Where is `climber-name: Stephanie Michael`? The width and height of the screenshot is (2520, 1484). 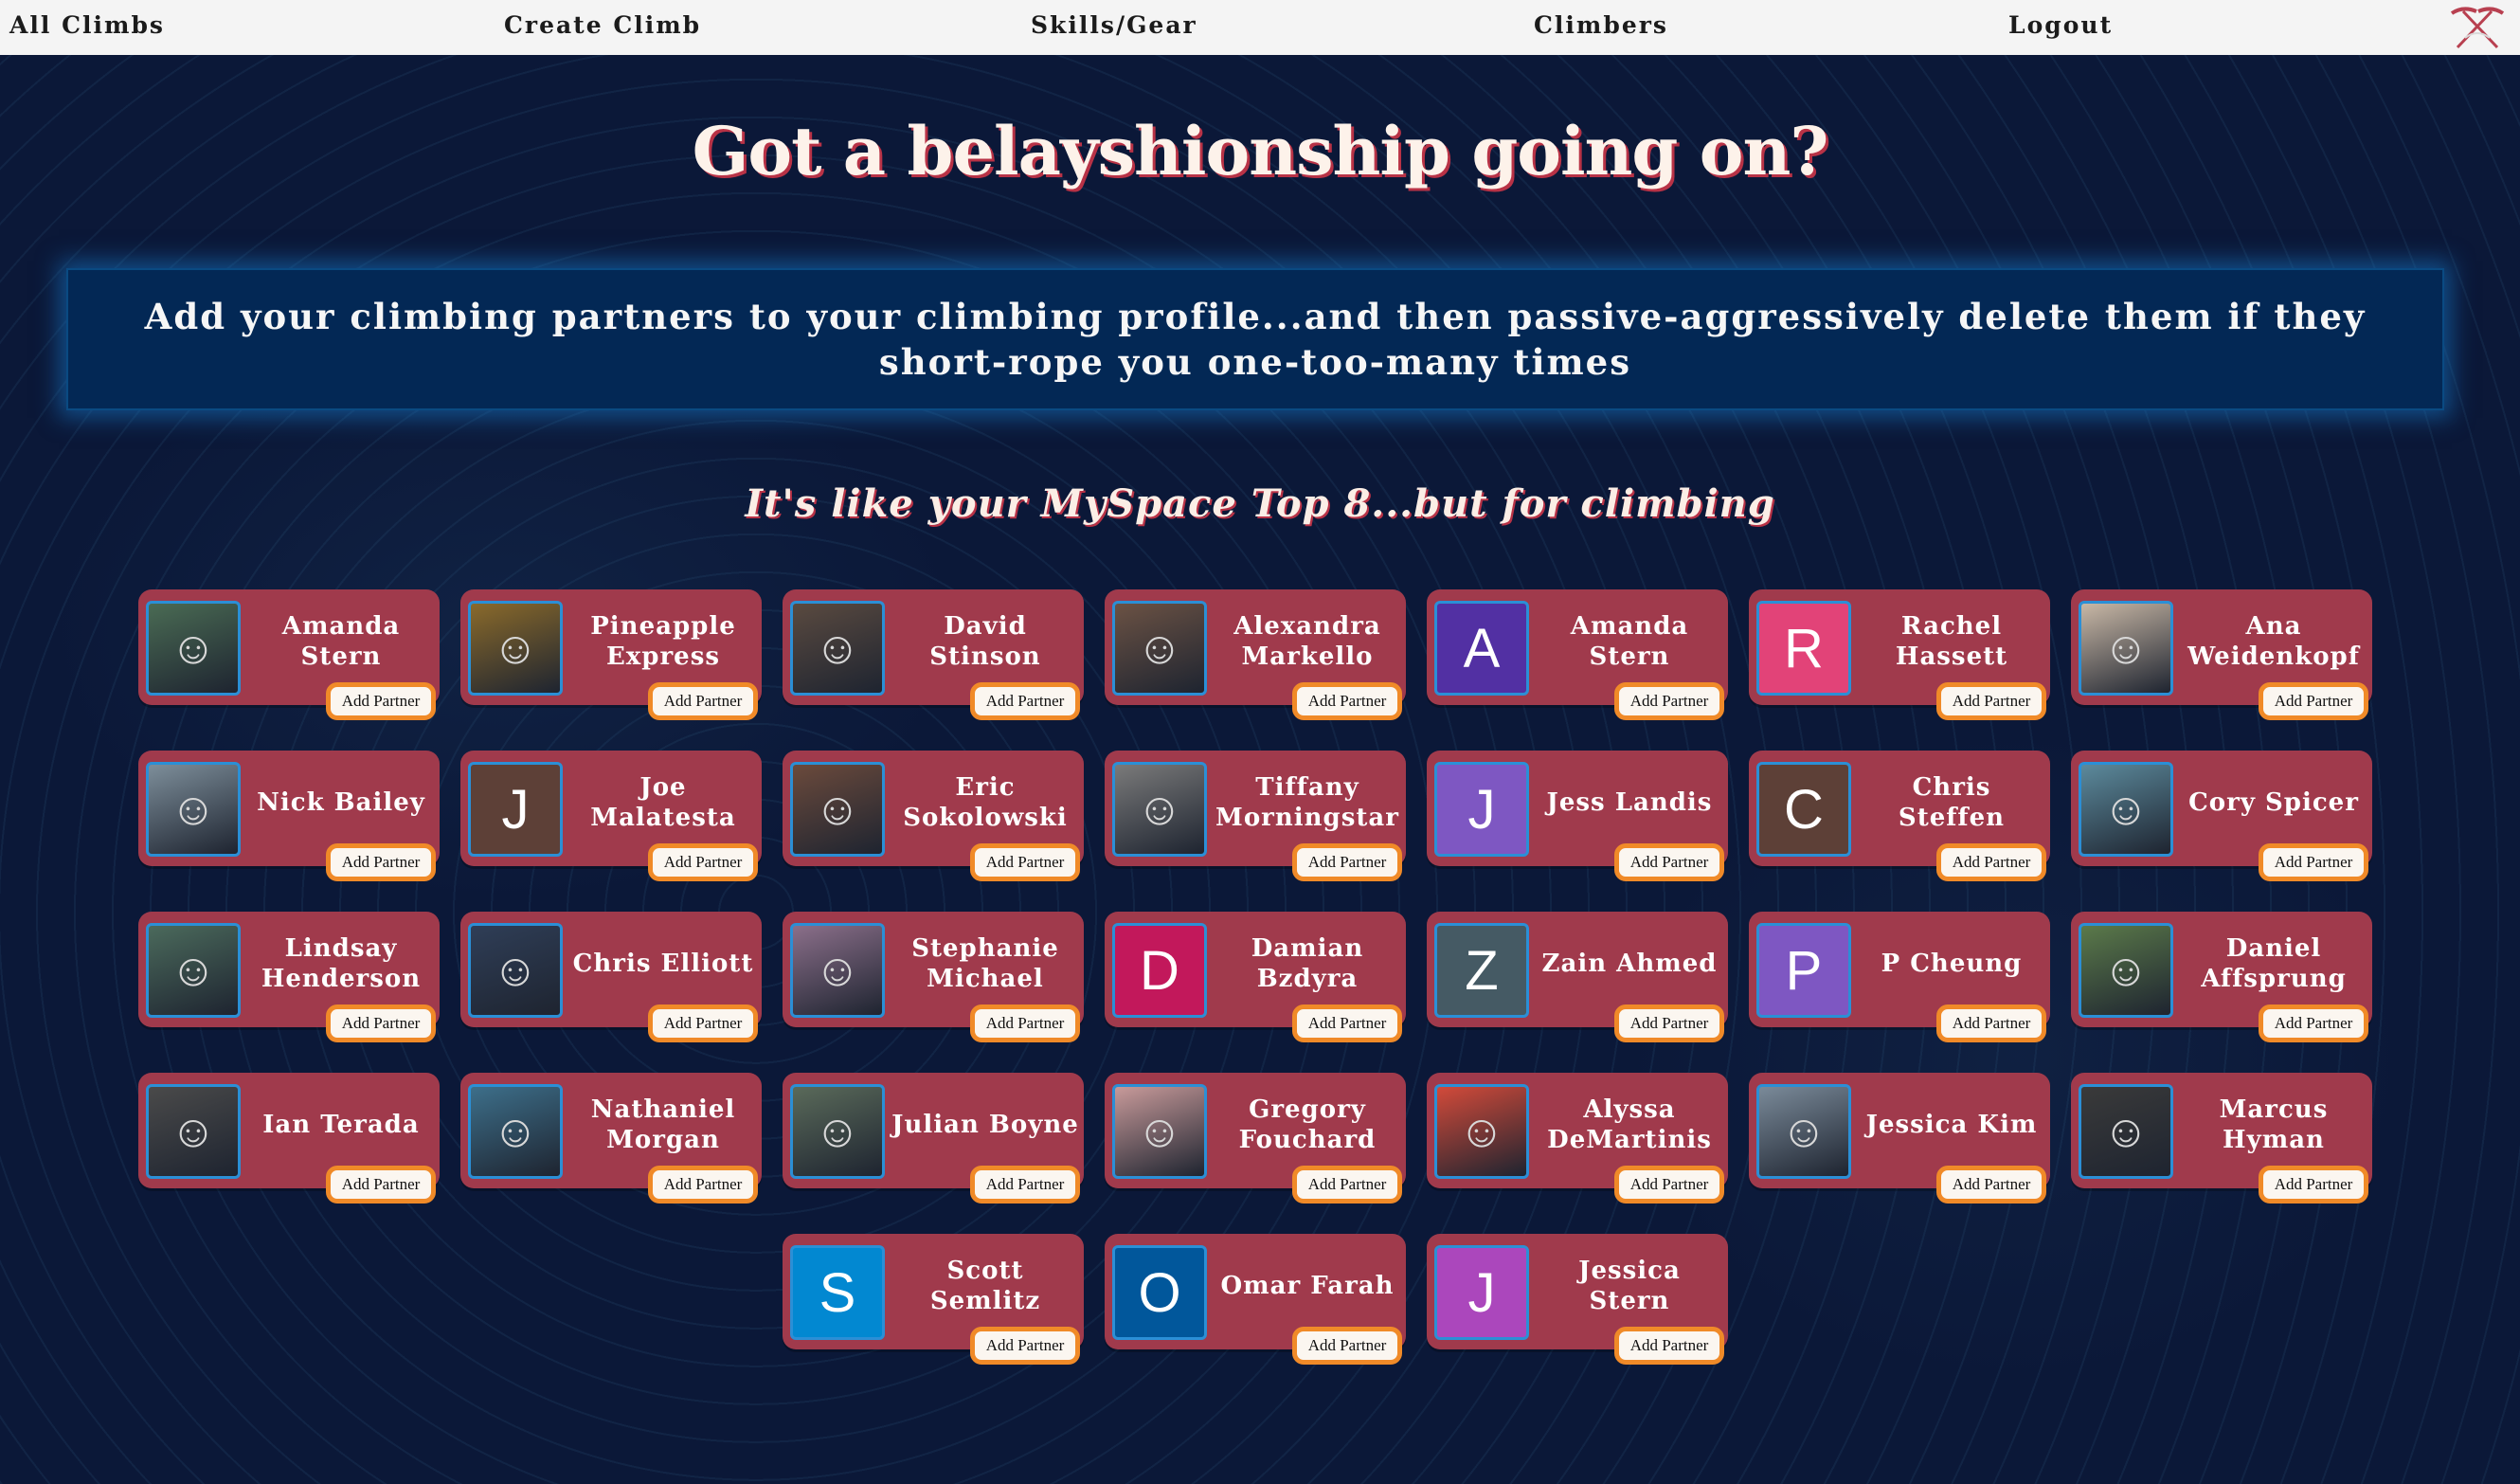 climber-name: Stephanie Michael is located at coordinates (985, 963).